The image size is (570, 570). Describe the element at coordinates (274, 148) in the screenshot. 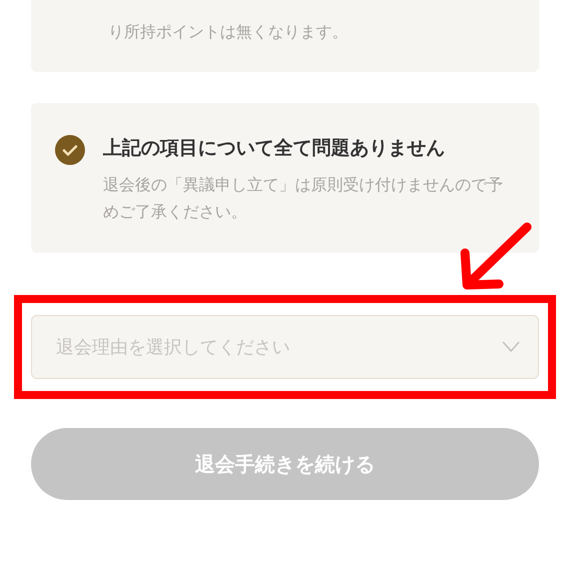

I see `confirm-title: 上記の項目について全て問題ありません` at that location.